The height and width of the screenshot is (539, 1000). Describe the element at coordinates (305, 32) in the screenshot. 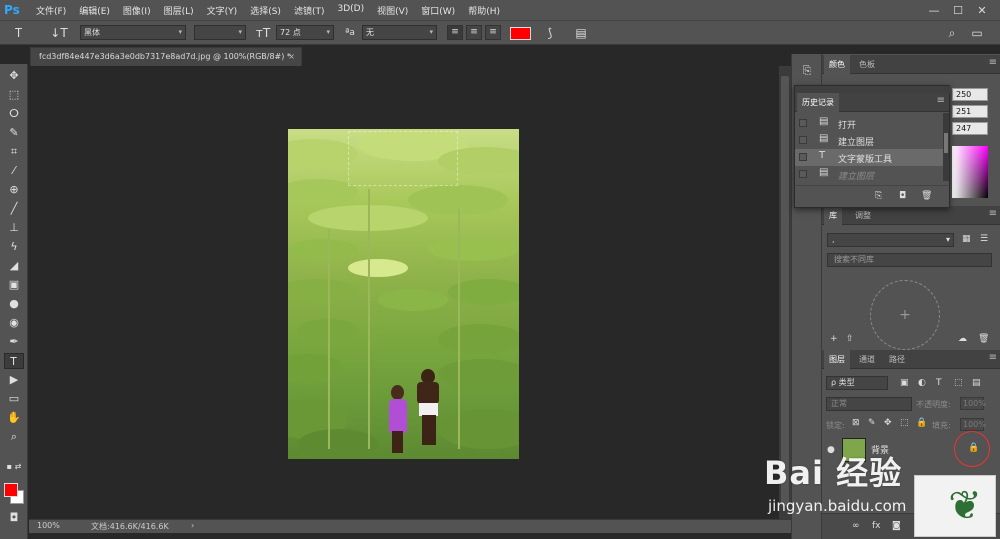

I see `font-size-select: 72 点 ▾` at that location.